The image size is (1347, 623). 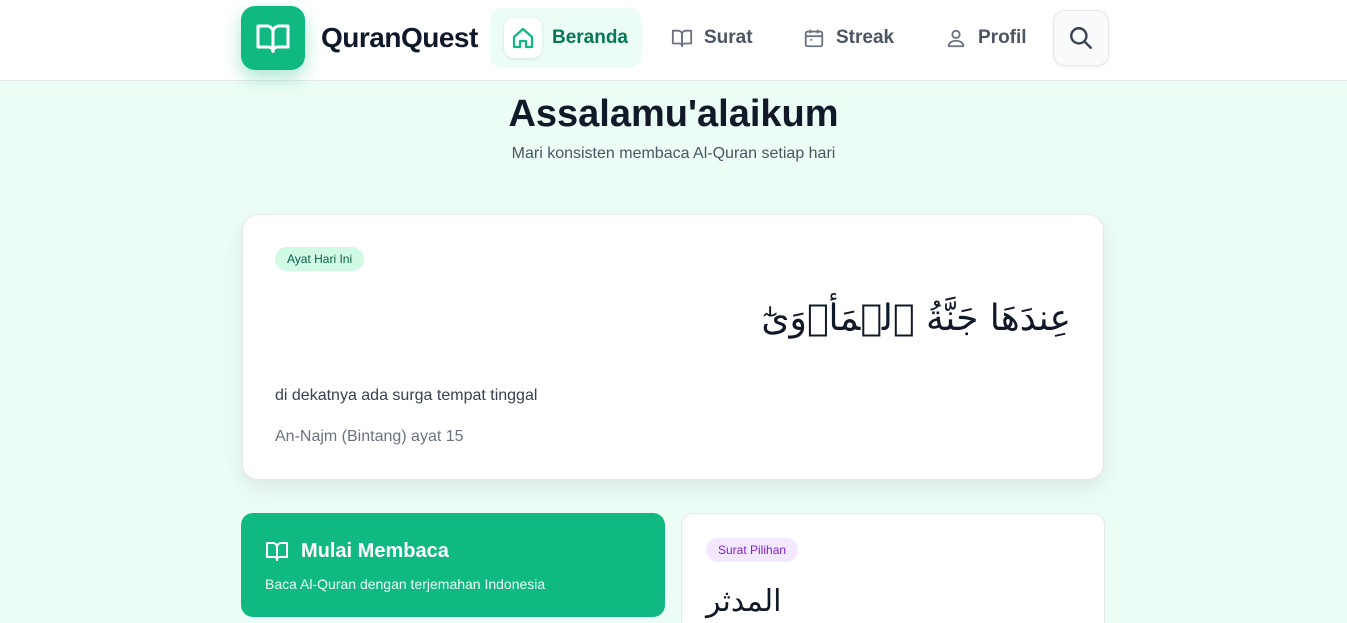 I want to click on nav-streak: Streak, so click(x=853, y=38).